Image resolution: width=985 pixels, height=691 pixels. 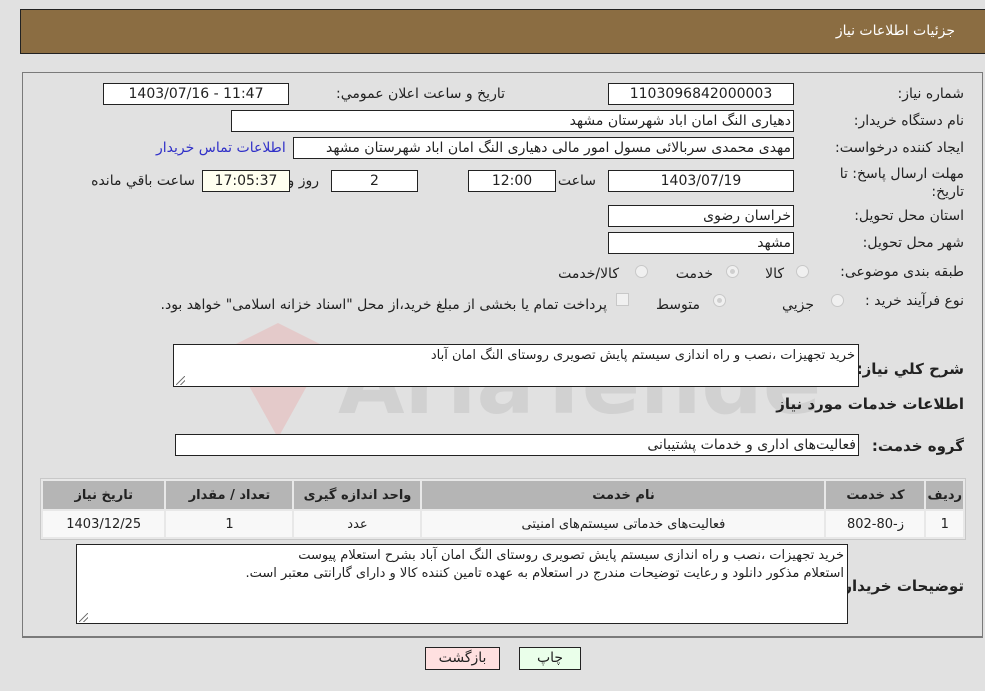 I want to click on purchase-radio-minor, so click(x=837, y=300).